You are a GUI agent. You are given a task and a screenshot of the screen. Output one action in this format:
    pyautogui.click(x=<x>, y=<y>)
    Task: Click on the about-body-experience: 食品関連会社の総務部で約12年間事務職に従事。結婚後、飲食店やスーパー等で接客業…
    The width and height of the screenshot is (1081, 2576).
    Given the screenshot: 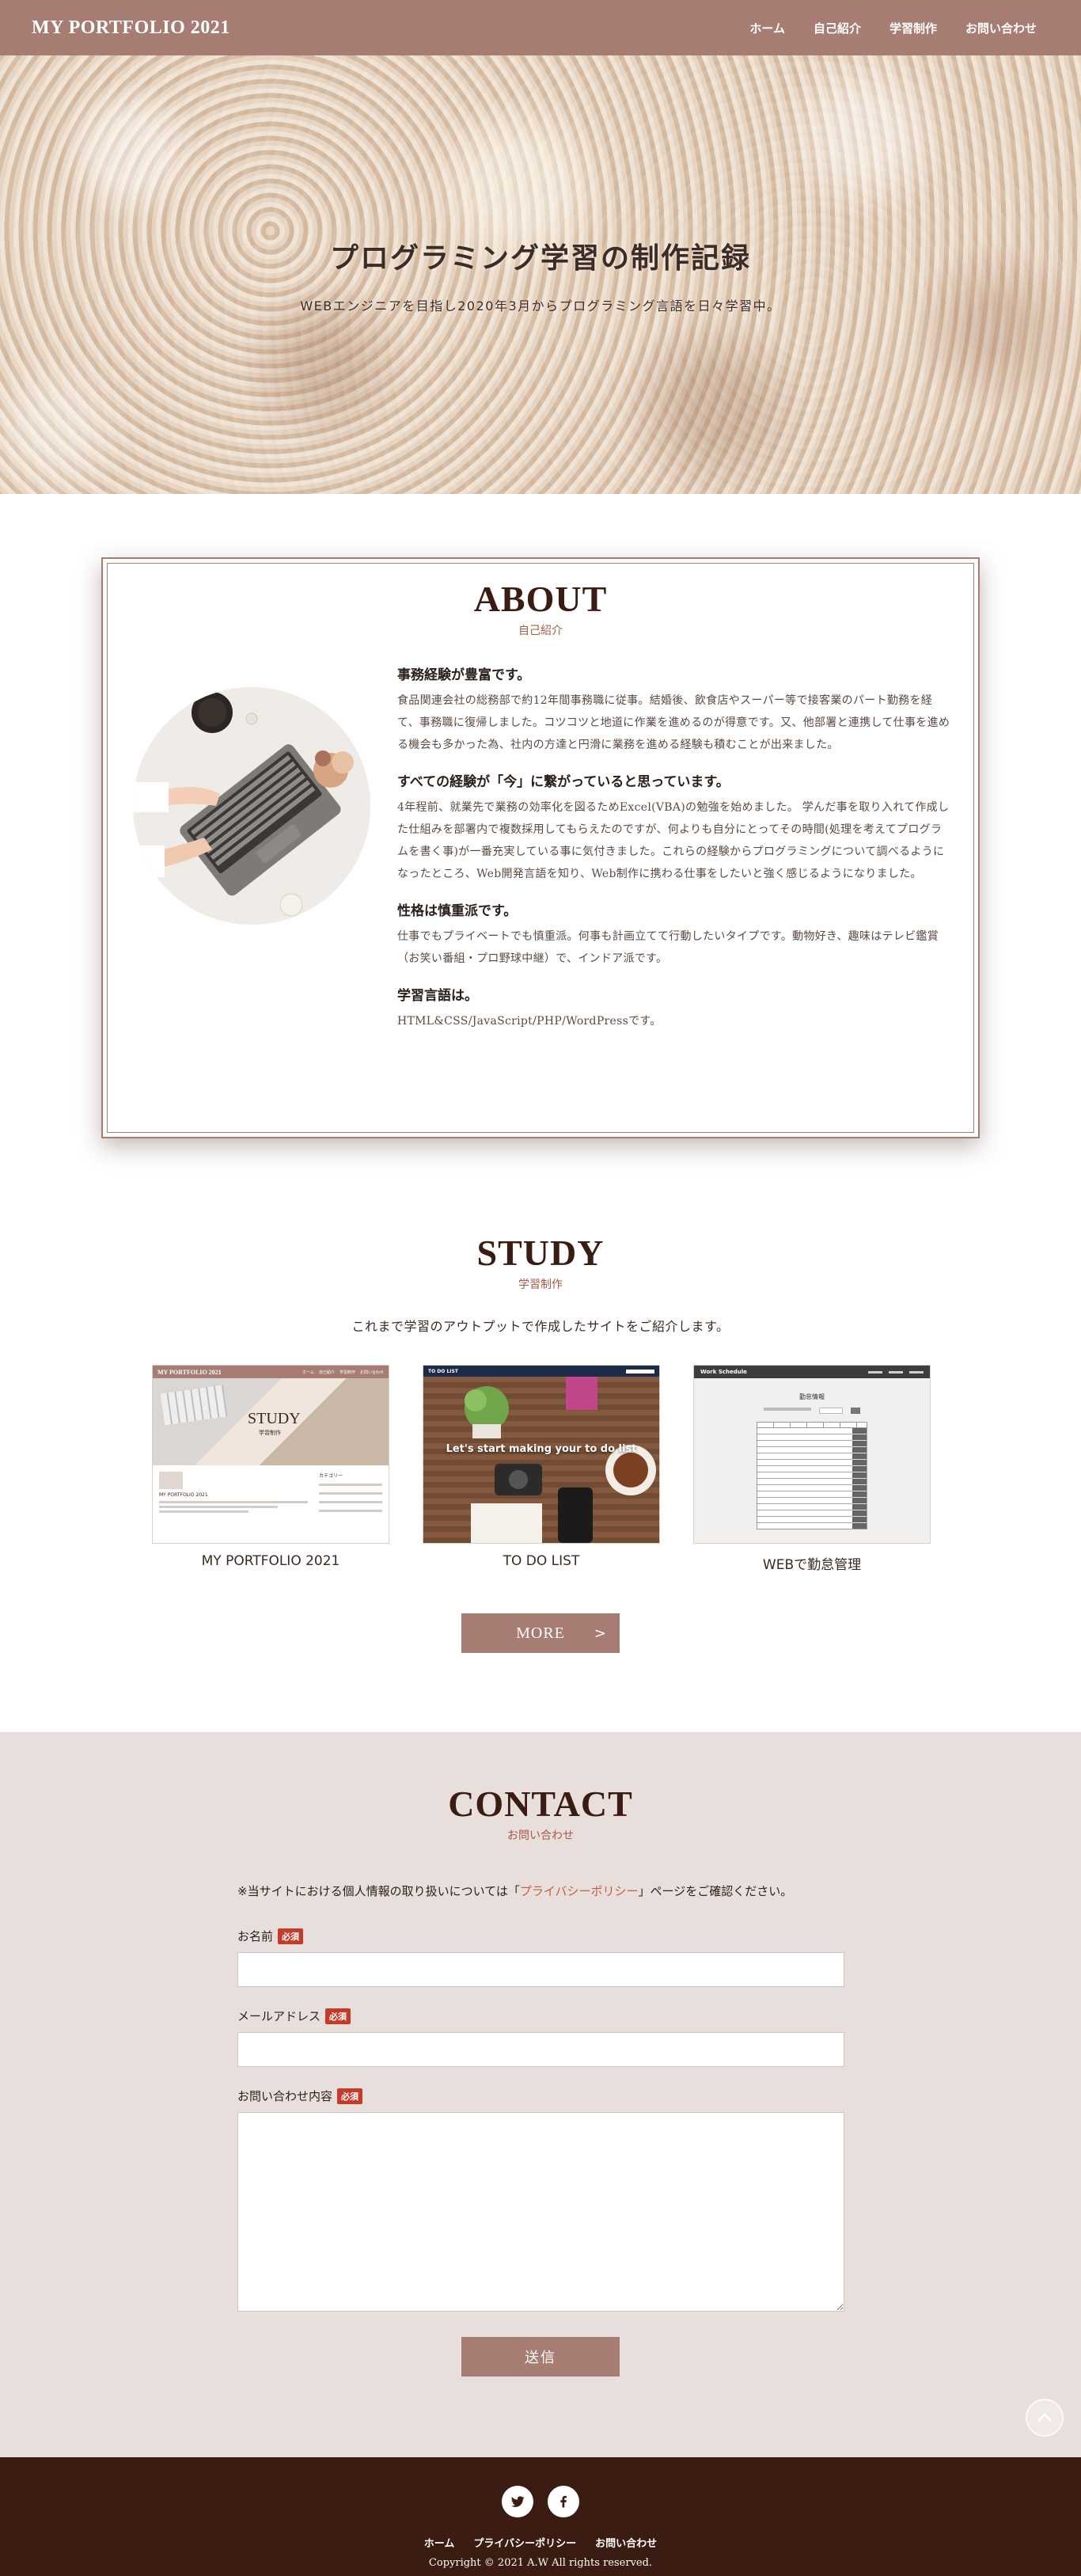 What is the action you would take?
    pyautogui.click(x=673, y=722)
    